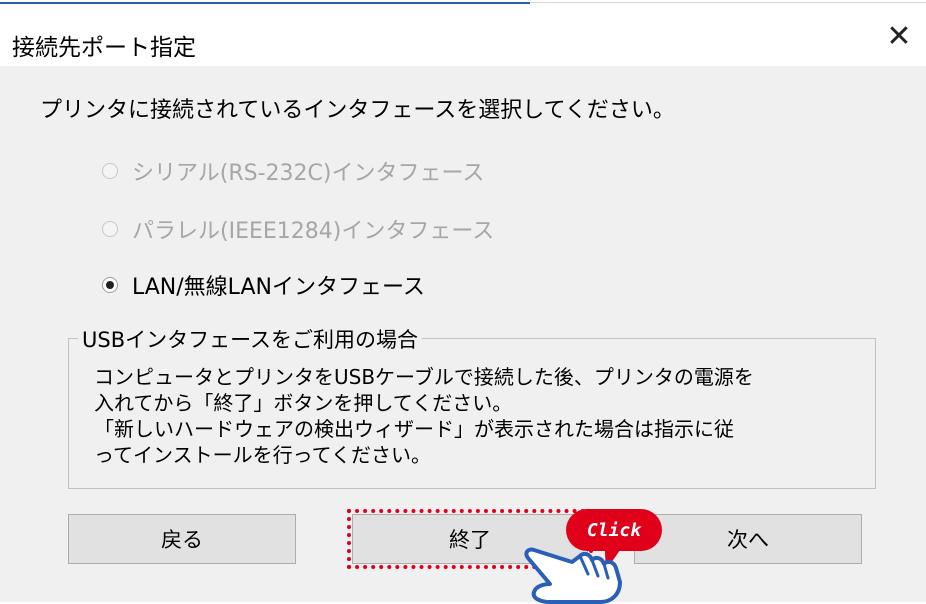 The width and height of the screenshot is (926, 604). What do you see at coordinates (748, 539) in the screenshot?
I see `next-button: 次へ` at bounding box center [748, 539].